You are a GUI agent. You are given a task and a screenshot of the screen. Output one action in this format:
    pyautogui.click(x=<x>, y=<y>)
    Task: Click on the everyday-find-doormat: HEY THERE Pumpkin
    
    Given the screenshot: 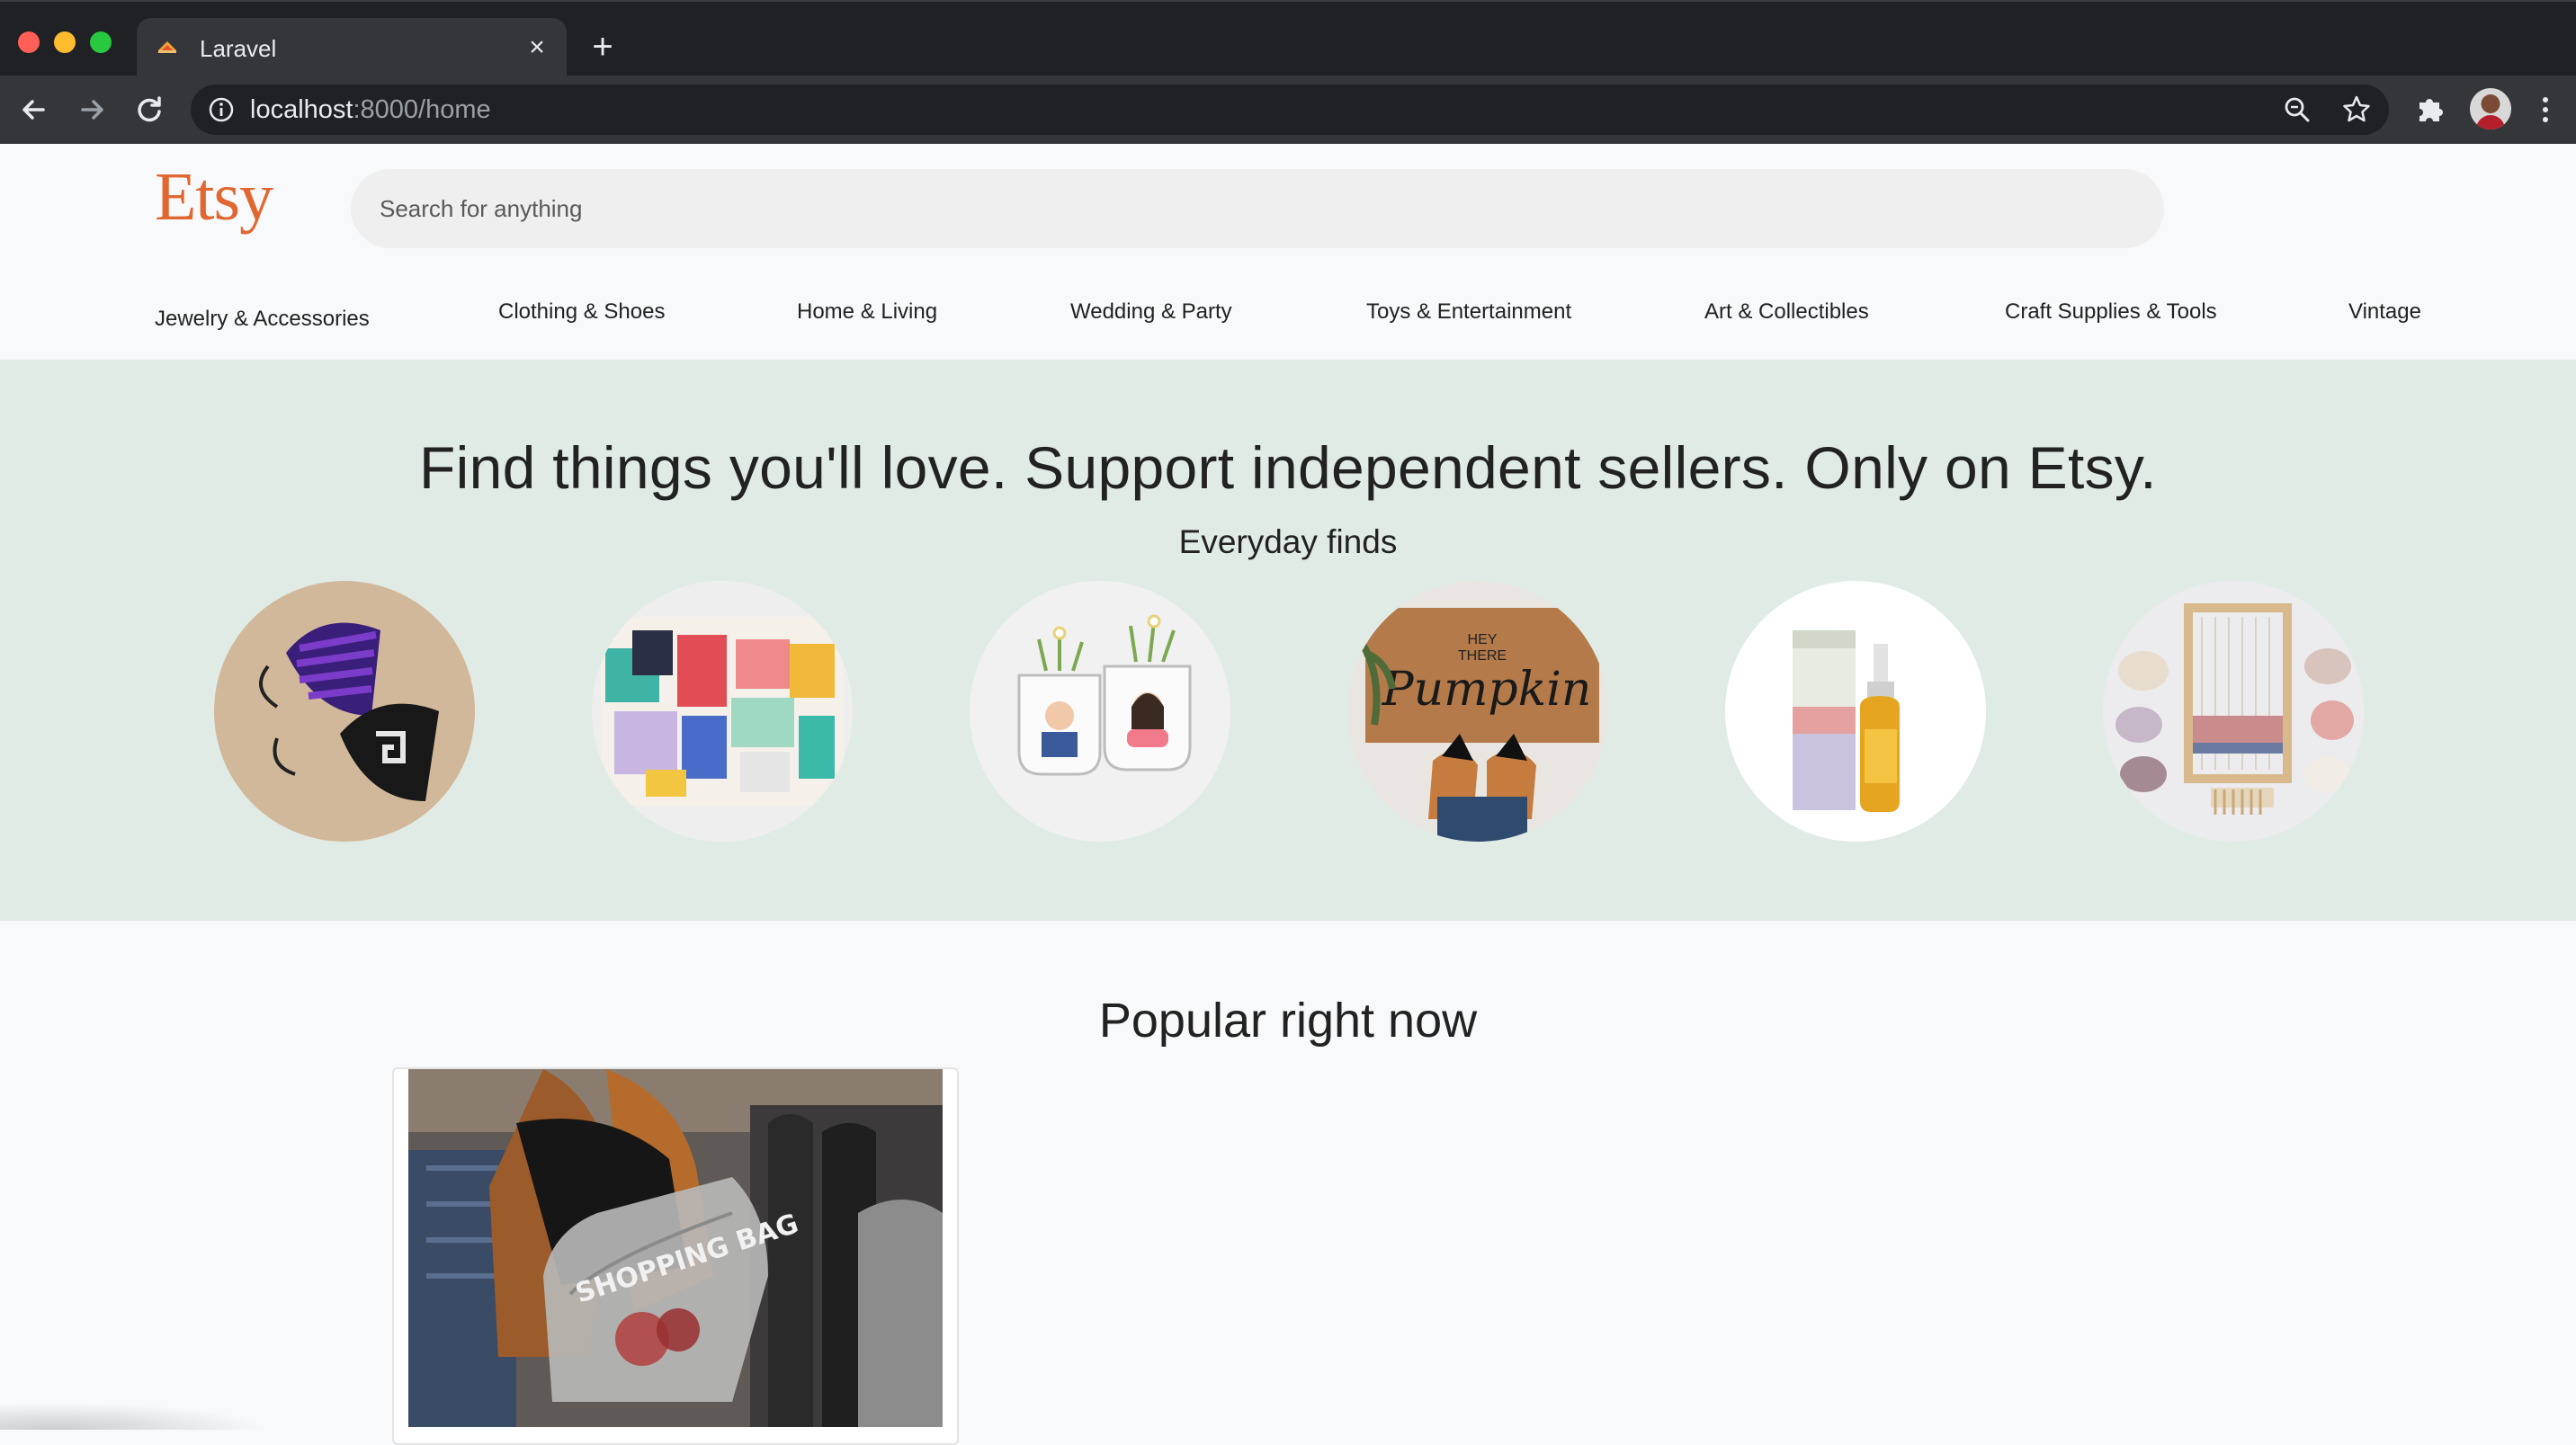 What is the action you would take?
    pyautogui.click(x=1477, y=711)
    